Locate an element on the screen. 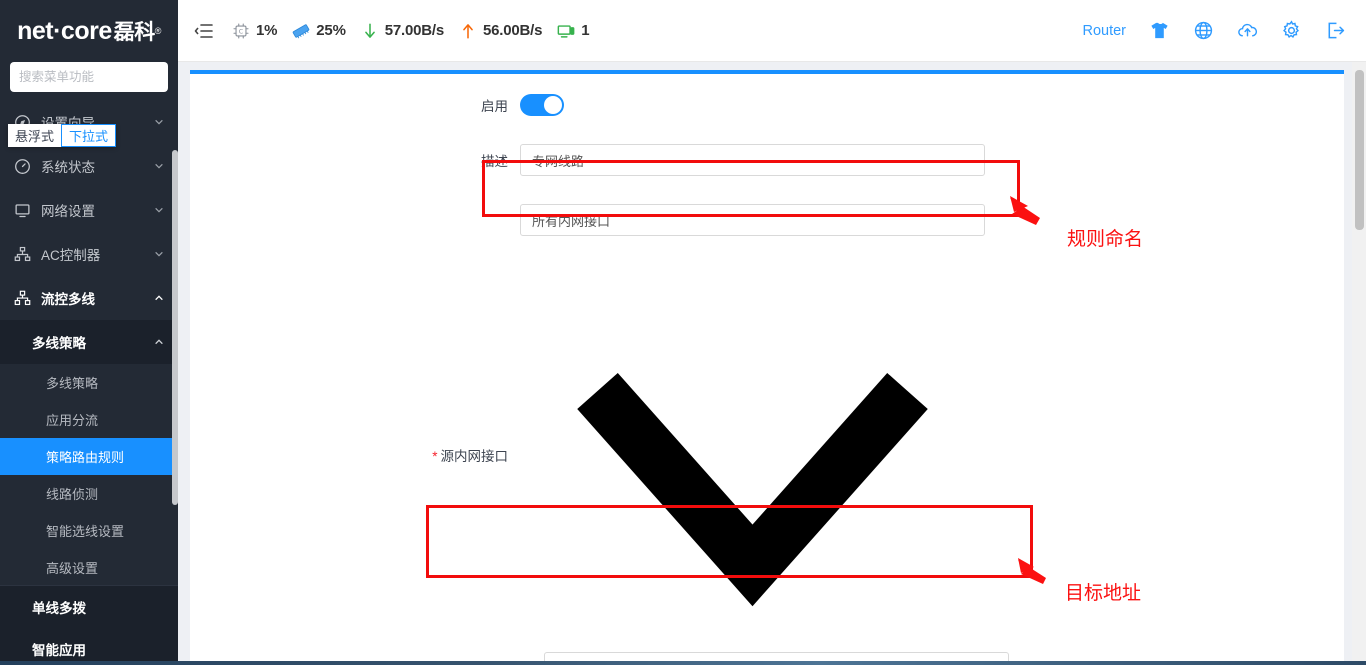  stat-clients: 1 is located at coordinates (573, 31).